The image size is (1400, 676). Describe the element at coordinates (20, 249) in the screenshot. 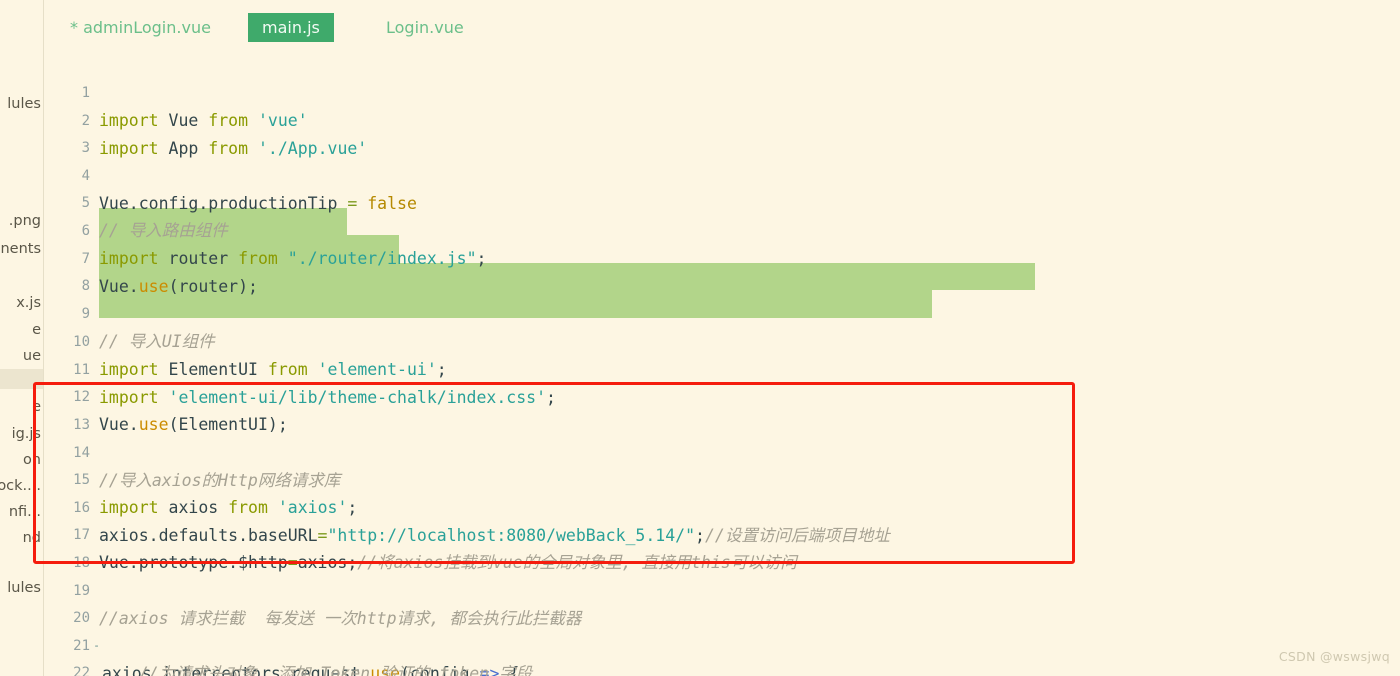

I see `explorer-item: nents` at that location.